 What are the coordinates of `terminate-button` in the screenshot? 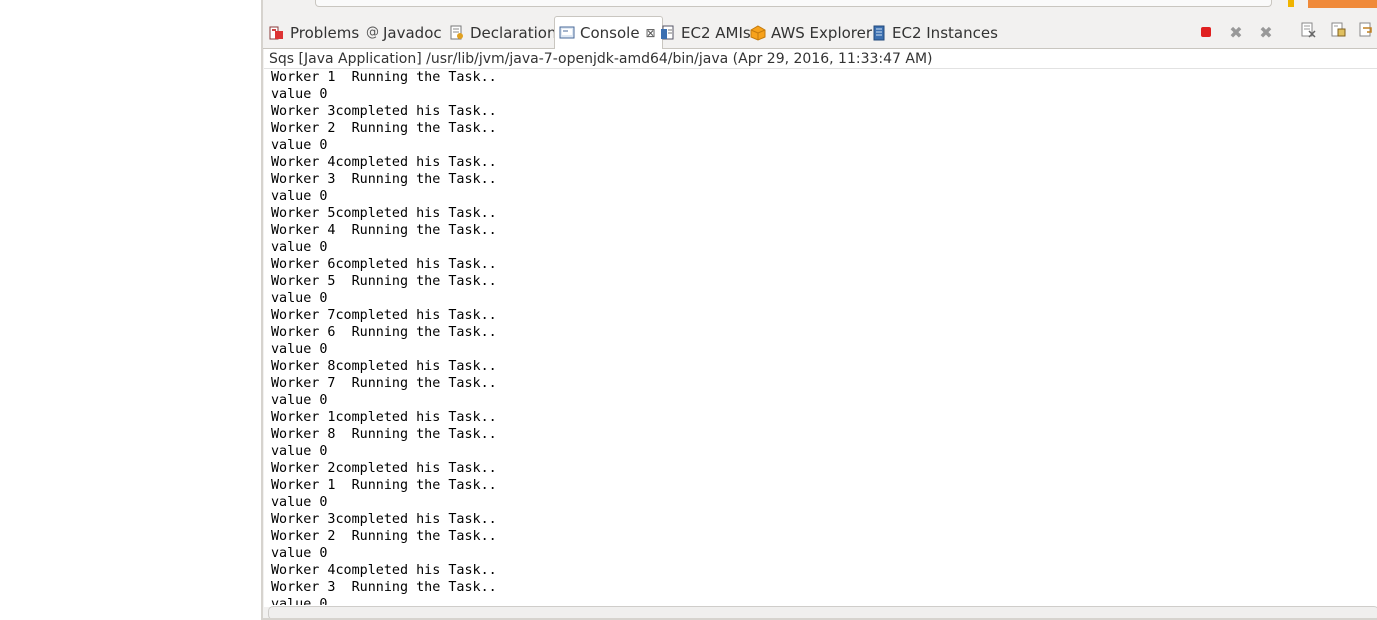 It's located at (1206, 32).